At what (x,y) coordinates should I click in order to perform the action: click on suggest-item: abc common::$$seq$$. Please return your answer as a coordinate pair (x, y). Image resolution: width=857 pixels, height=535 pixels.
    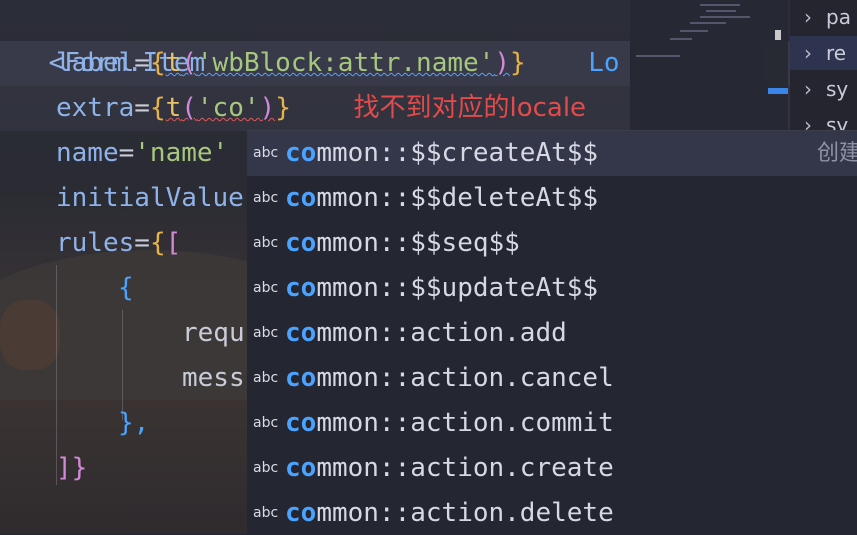
    Looking at the image, I should click on (552, 243).